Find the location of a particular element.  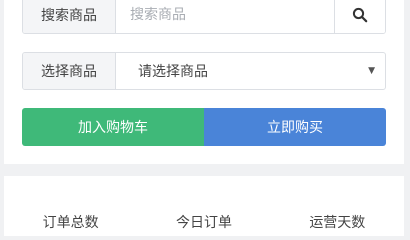

buy-now-button: 立即购买 is located at coordinates (295, 127).